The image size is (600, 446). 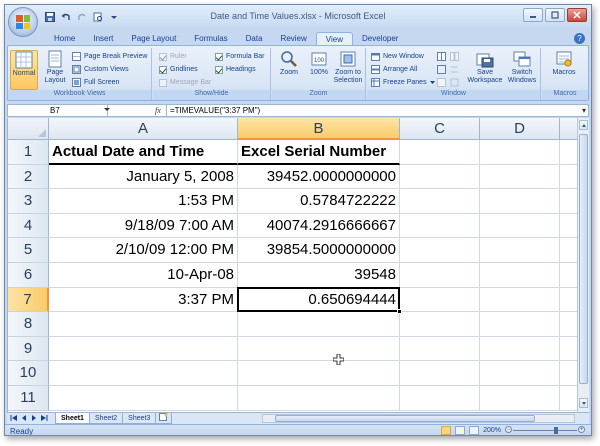 I want to click on normal-view-status-button, so click(x=446, y=430).